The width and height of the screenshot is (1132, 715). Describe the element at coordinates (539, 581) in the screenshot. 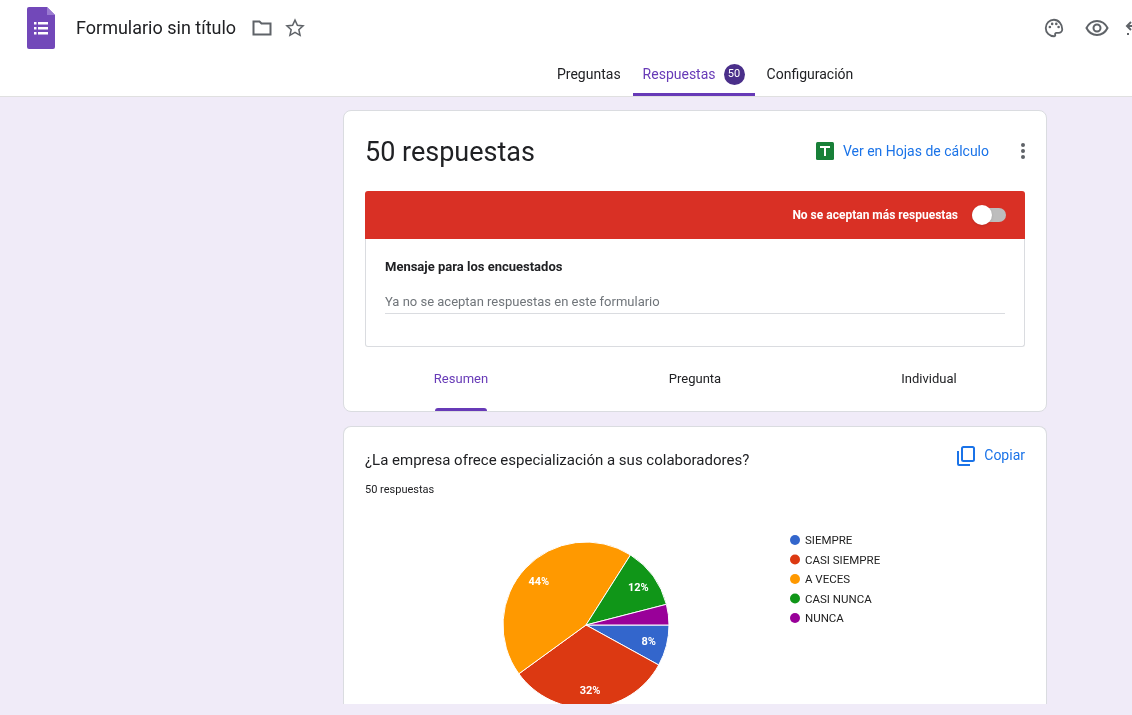

I see `slice-label: 44%` at that location.